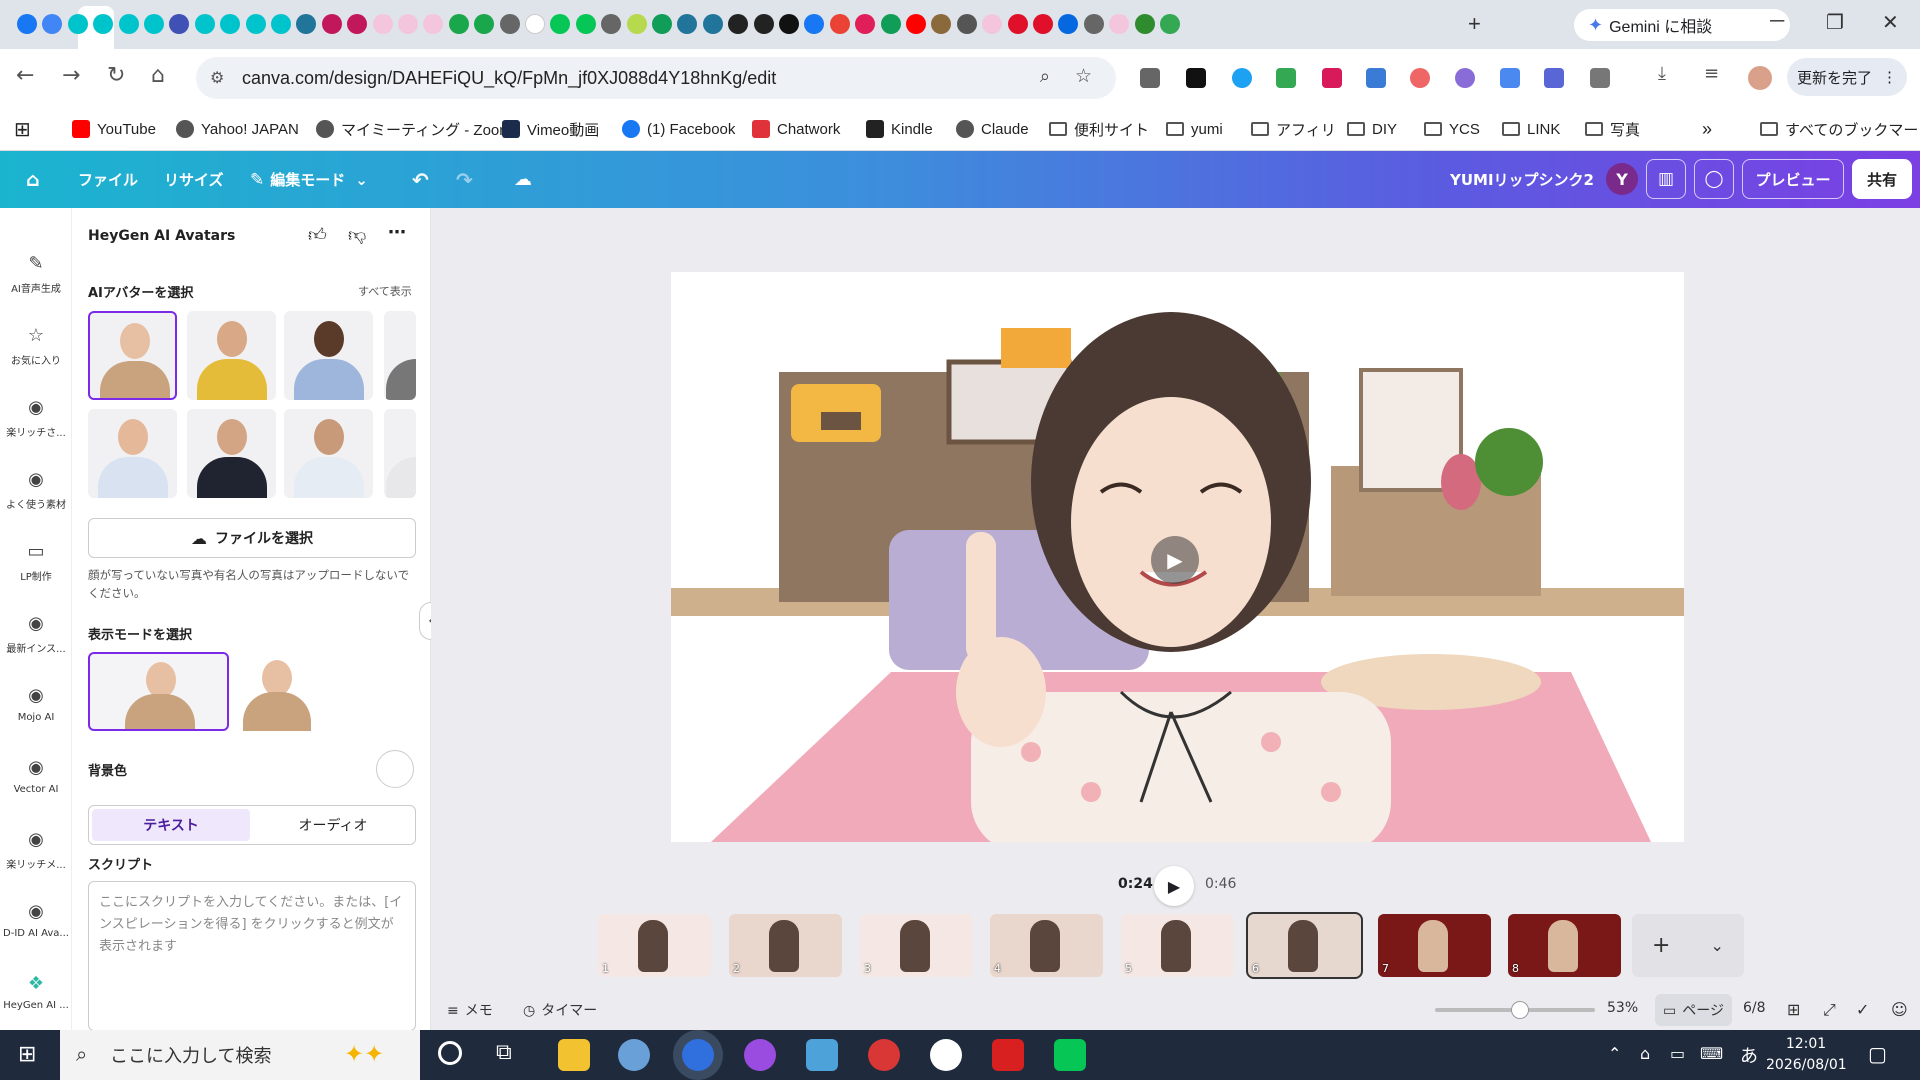  I want to click on bookmark-item: LINK, so click(1531, 129).